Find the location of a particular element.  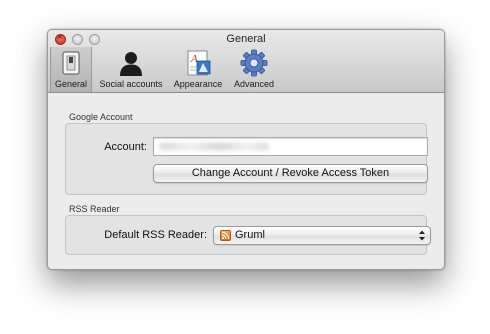

account-label: Account: is located at coordinates (125, 147).